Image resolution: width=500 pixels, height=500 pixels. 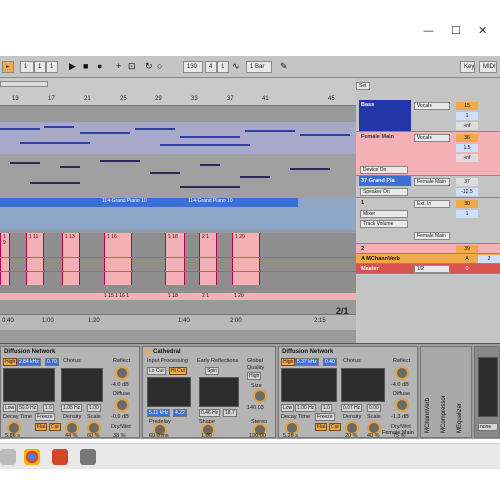 I want to click on output-chooser: Female Main, so click(x=432, y=236).